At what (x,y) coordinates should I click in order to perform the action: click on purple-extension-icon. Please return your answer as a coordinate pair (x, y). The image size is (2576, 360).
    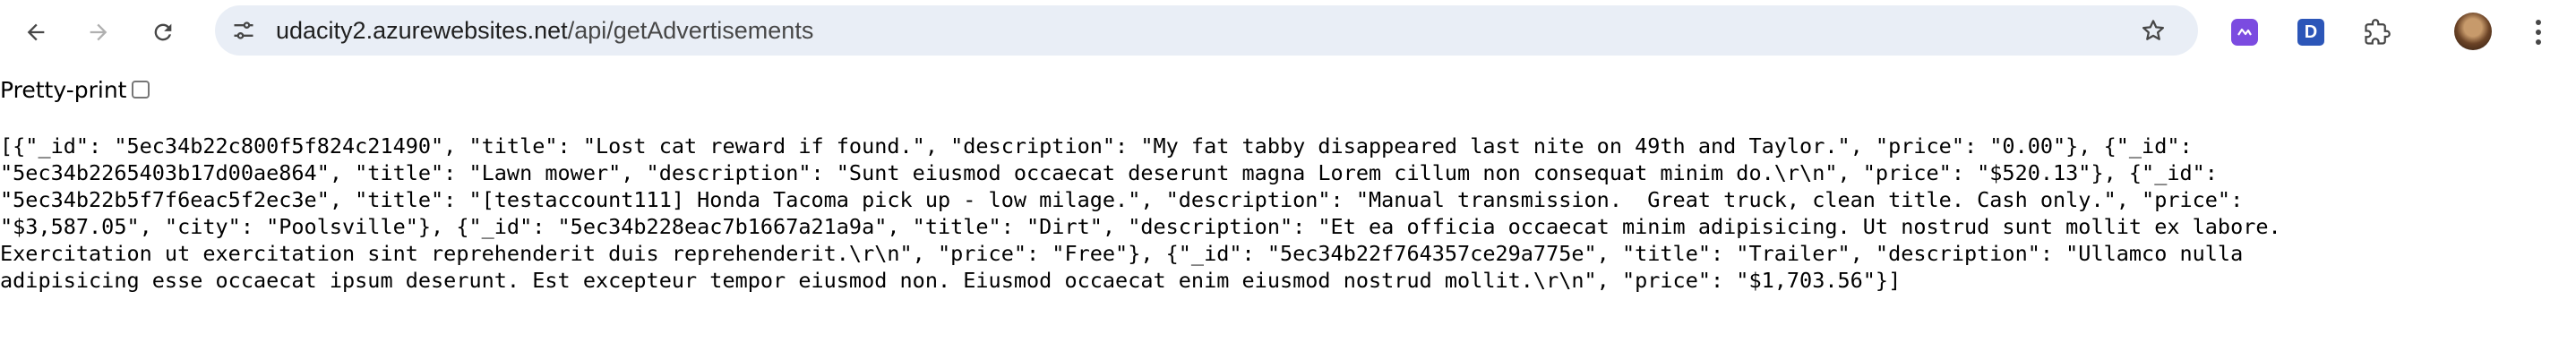
    Looking at the image, I should click on (2244, 32).